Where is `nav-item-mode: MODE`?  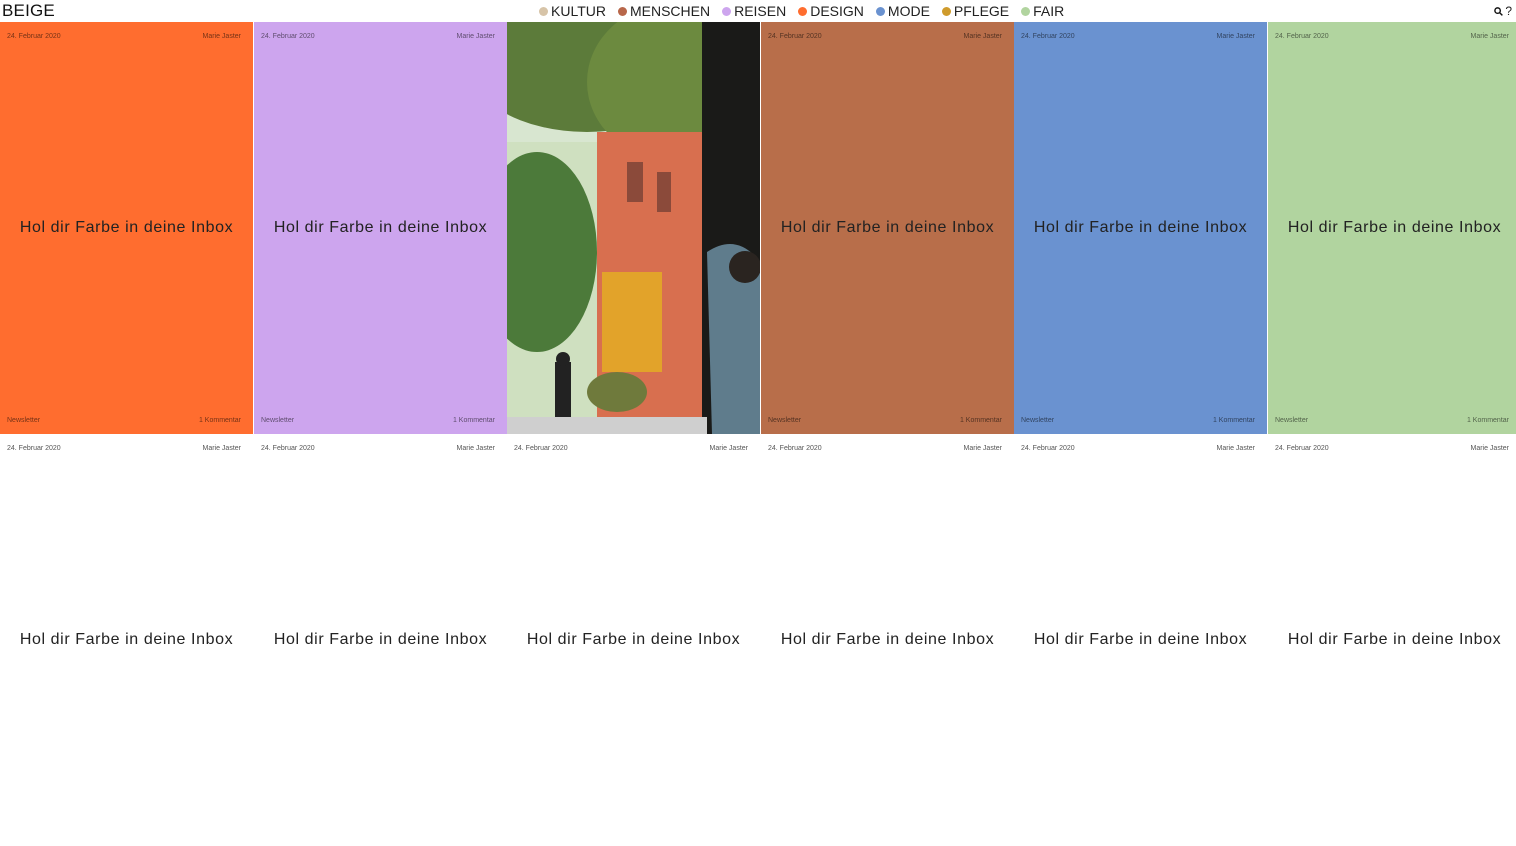
nav-item-mode: MODE is located at coordinates (902, 11).